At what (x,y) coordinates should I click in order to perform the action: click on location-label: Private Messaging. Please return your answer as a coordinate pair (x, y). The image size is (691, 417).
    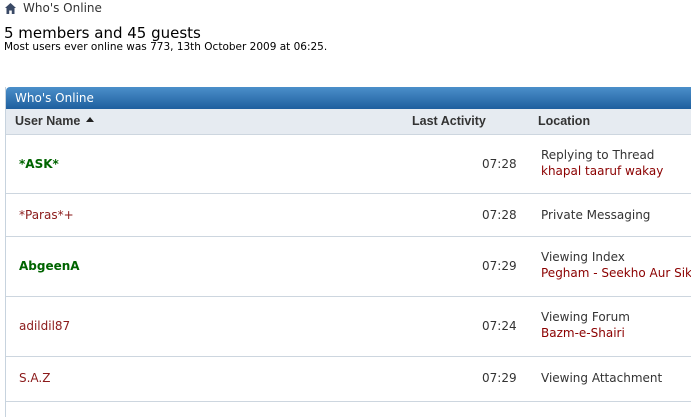
    Looking at the image, I should click on (596, 215).